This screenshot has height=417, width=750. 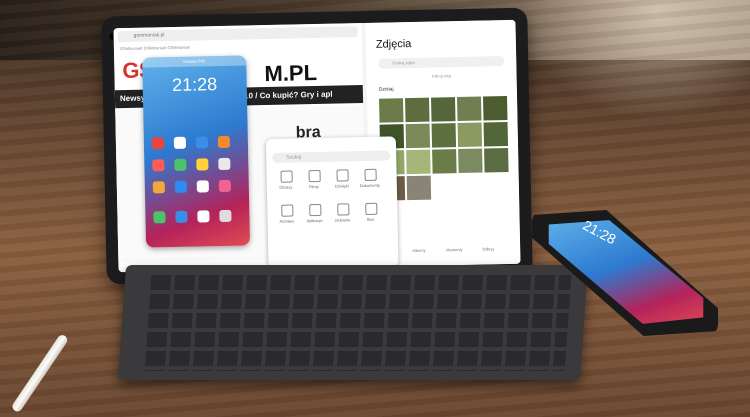 I want to click on floating-window-title: Huawei P40, so click(x=194, y=61).